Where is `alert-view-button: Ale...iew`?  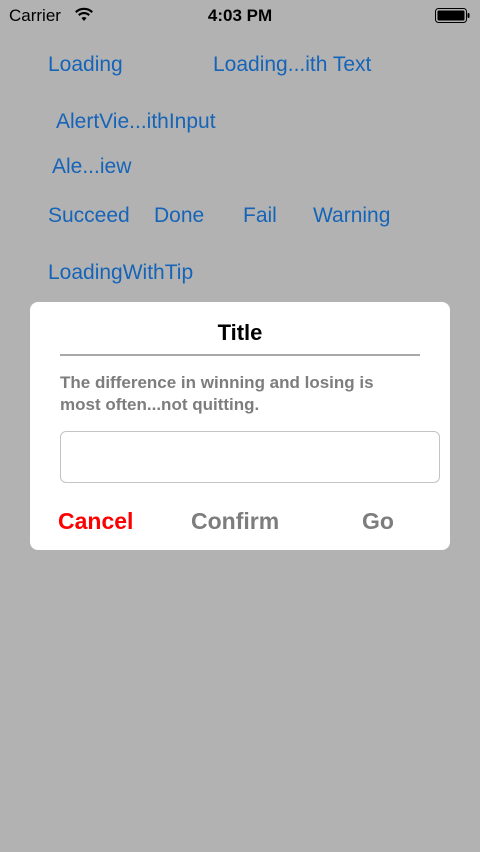 alert-view-button: Ale...iew is located at coordinates (91, 167).